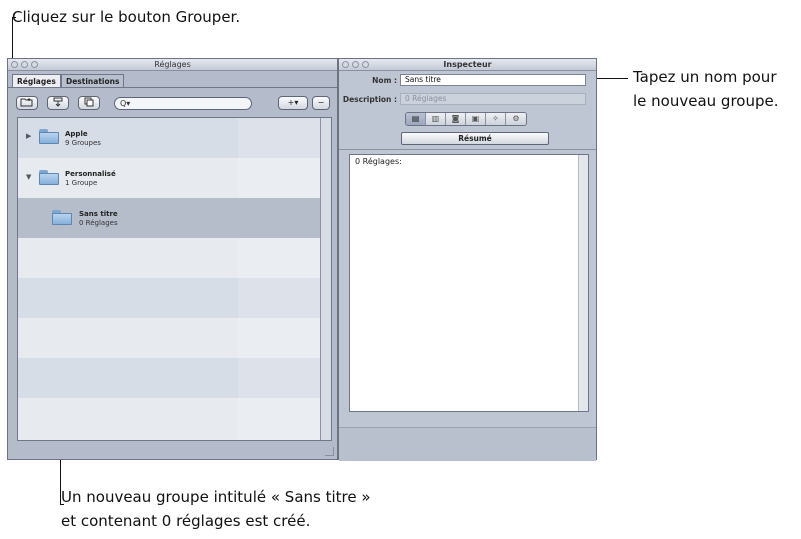 This screenshot has height=539, width=801. What do you see at coordinates (475, 138) in the screenshot?
I see `resume-button: Résumé` at bounding box center [475, 138].